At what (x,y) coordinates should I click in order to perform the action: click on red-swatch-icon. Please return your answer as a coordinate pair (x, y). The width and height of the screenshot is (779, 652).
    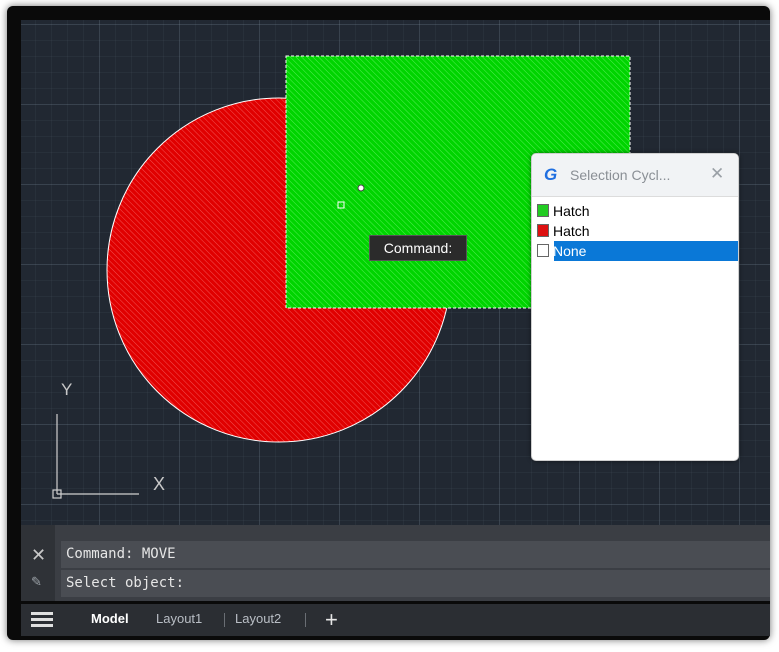
    Looking at the image, I should click on (543, 230).